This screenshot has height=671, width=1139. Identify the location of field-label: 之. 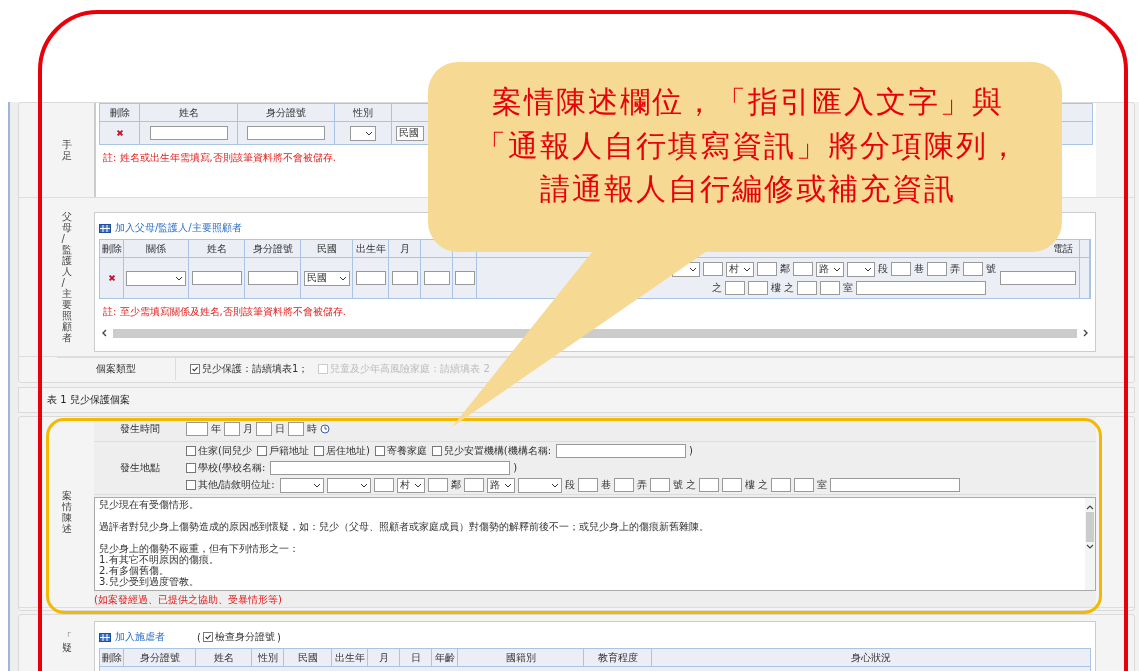
(762, 485).